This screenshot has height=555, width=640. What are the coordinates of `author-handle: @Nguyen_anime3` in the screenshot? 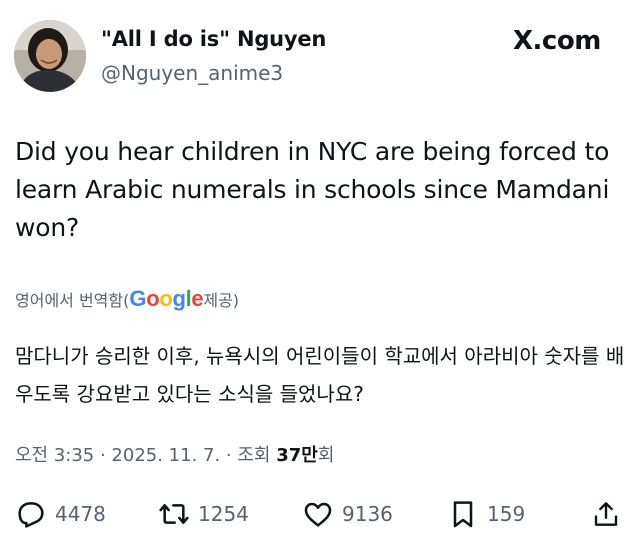 It's located at (192, 73).